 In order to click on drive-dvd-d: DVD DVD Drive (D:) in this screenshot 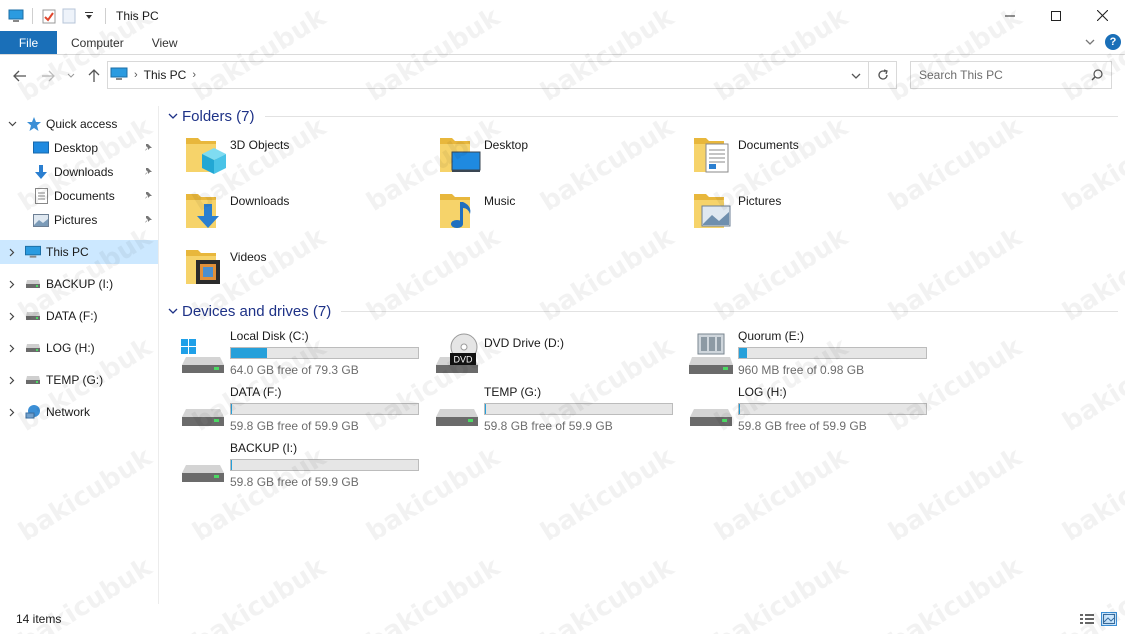, I will do `click(559, 356)`.